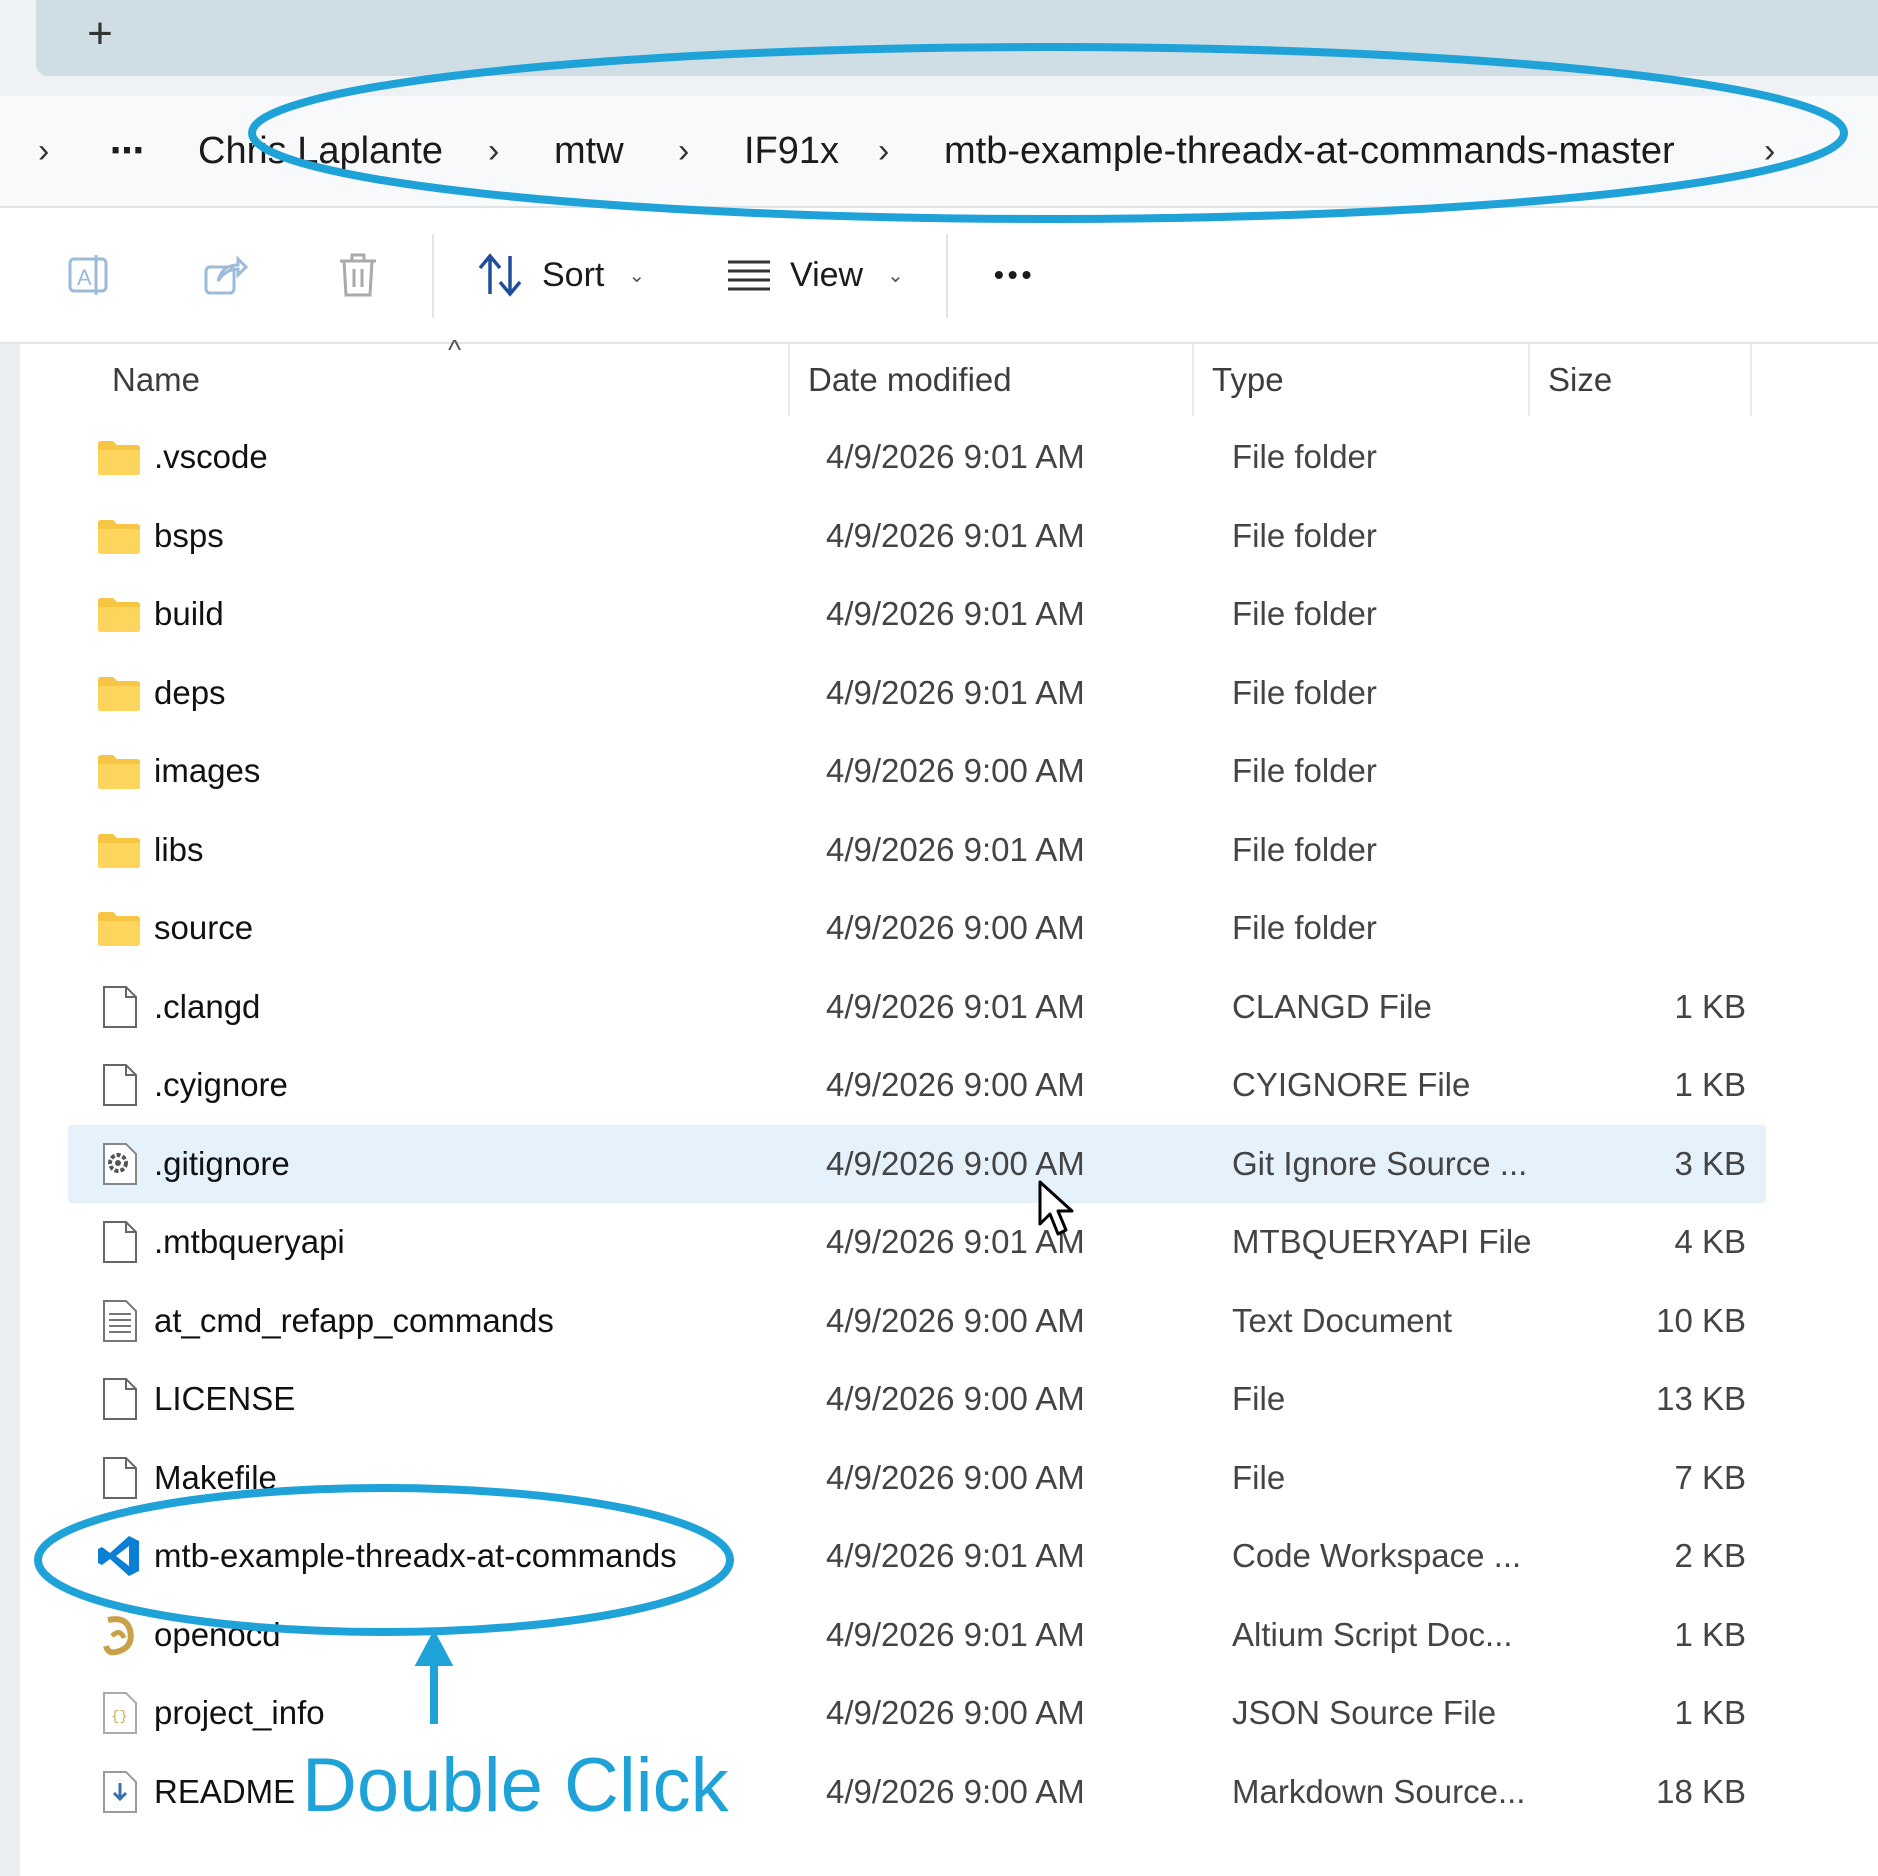 The image size is (1878, 1876). I want to click on new-tab-button: +, so click(100, 34).